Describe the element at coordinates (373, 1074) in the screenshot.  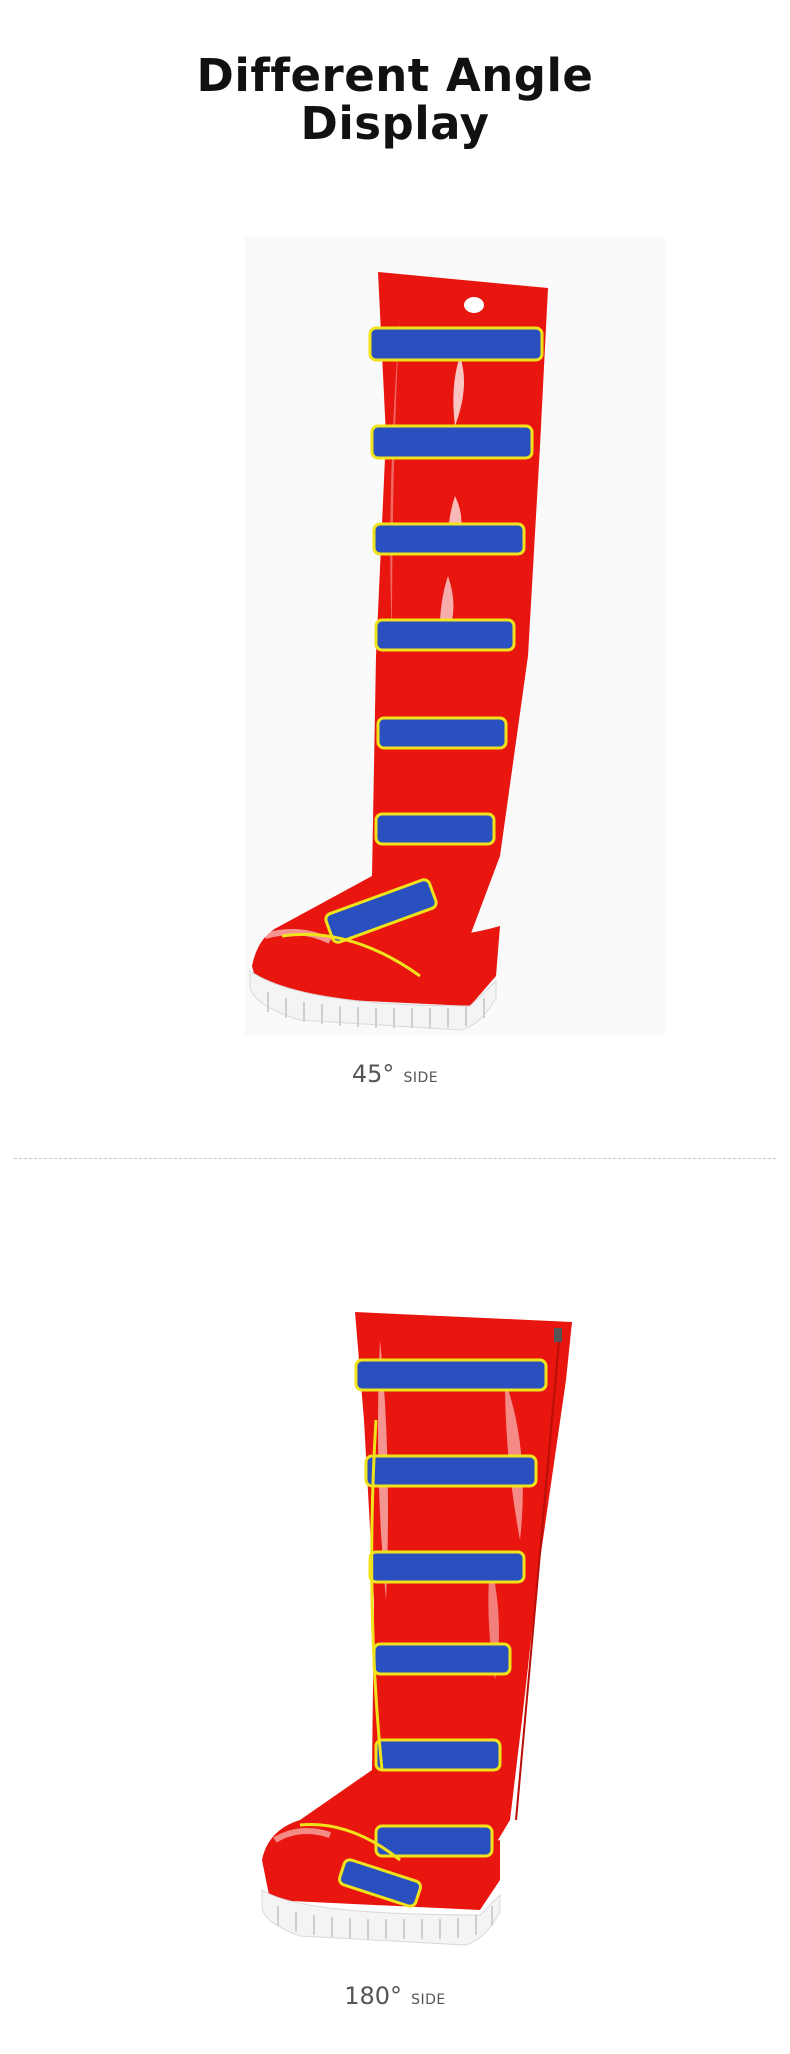
I see `view-angle: 45°` at that location.